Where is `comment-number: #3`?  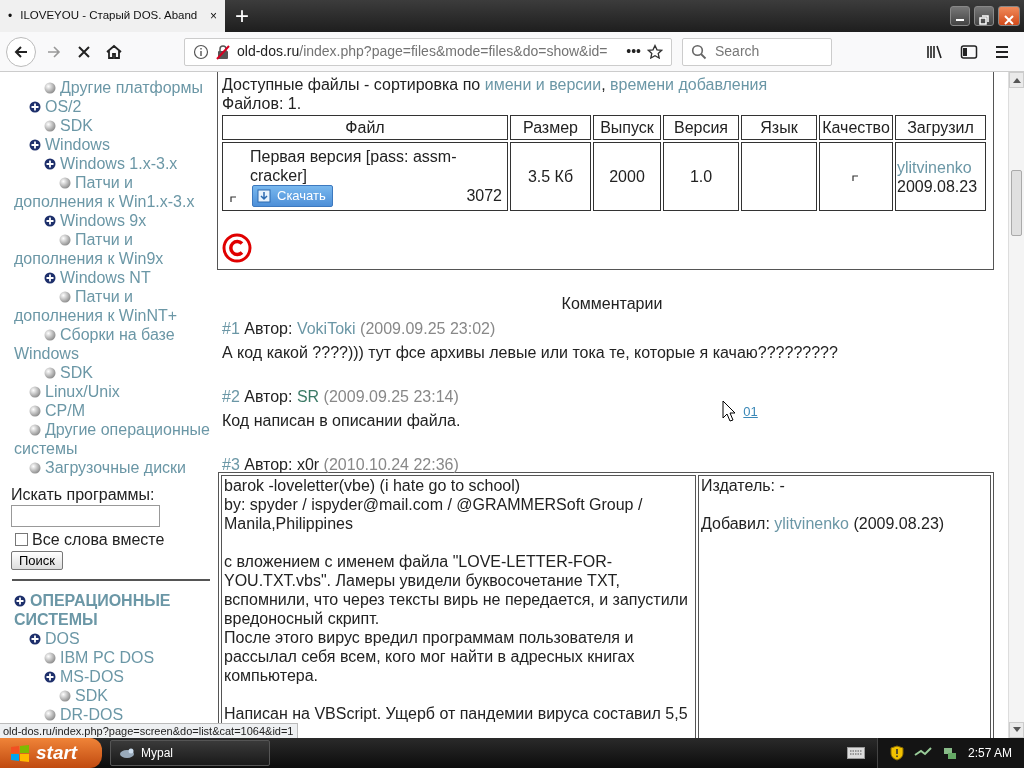
comment-number: #3 is located at coordinates (231, 464).